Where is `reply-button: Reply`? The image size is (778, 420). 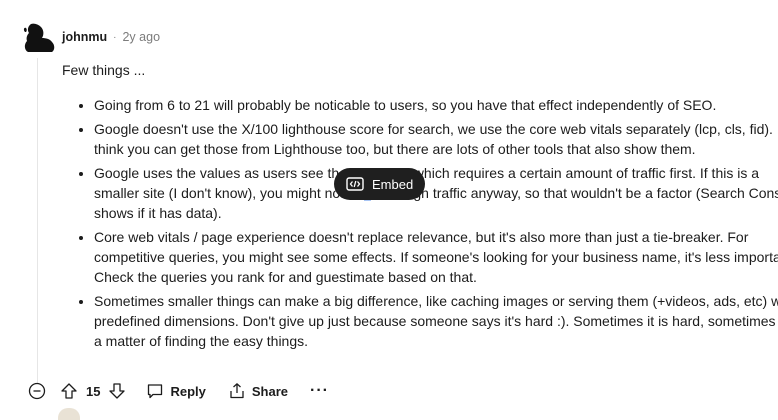 reply-button: Reply is located at coordinates (176, 391).